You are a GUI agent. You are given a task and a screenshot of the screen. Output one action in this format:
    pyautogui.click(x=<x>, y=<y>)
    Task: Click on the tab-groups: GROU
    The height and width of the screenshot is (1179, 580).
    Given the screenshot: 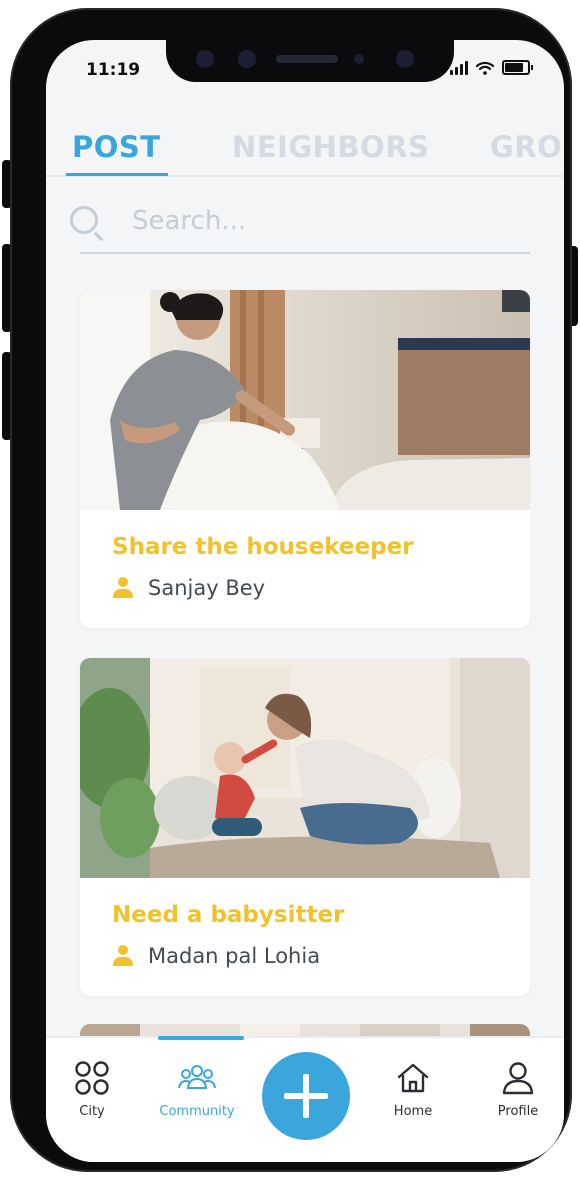 What is the action you would take?
    pyautogui.click(x=527, y=147)
    